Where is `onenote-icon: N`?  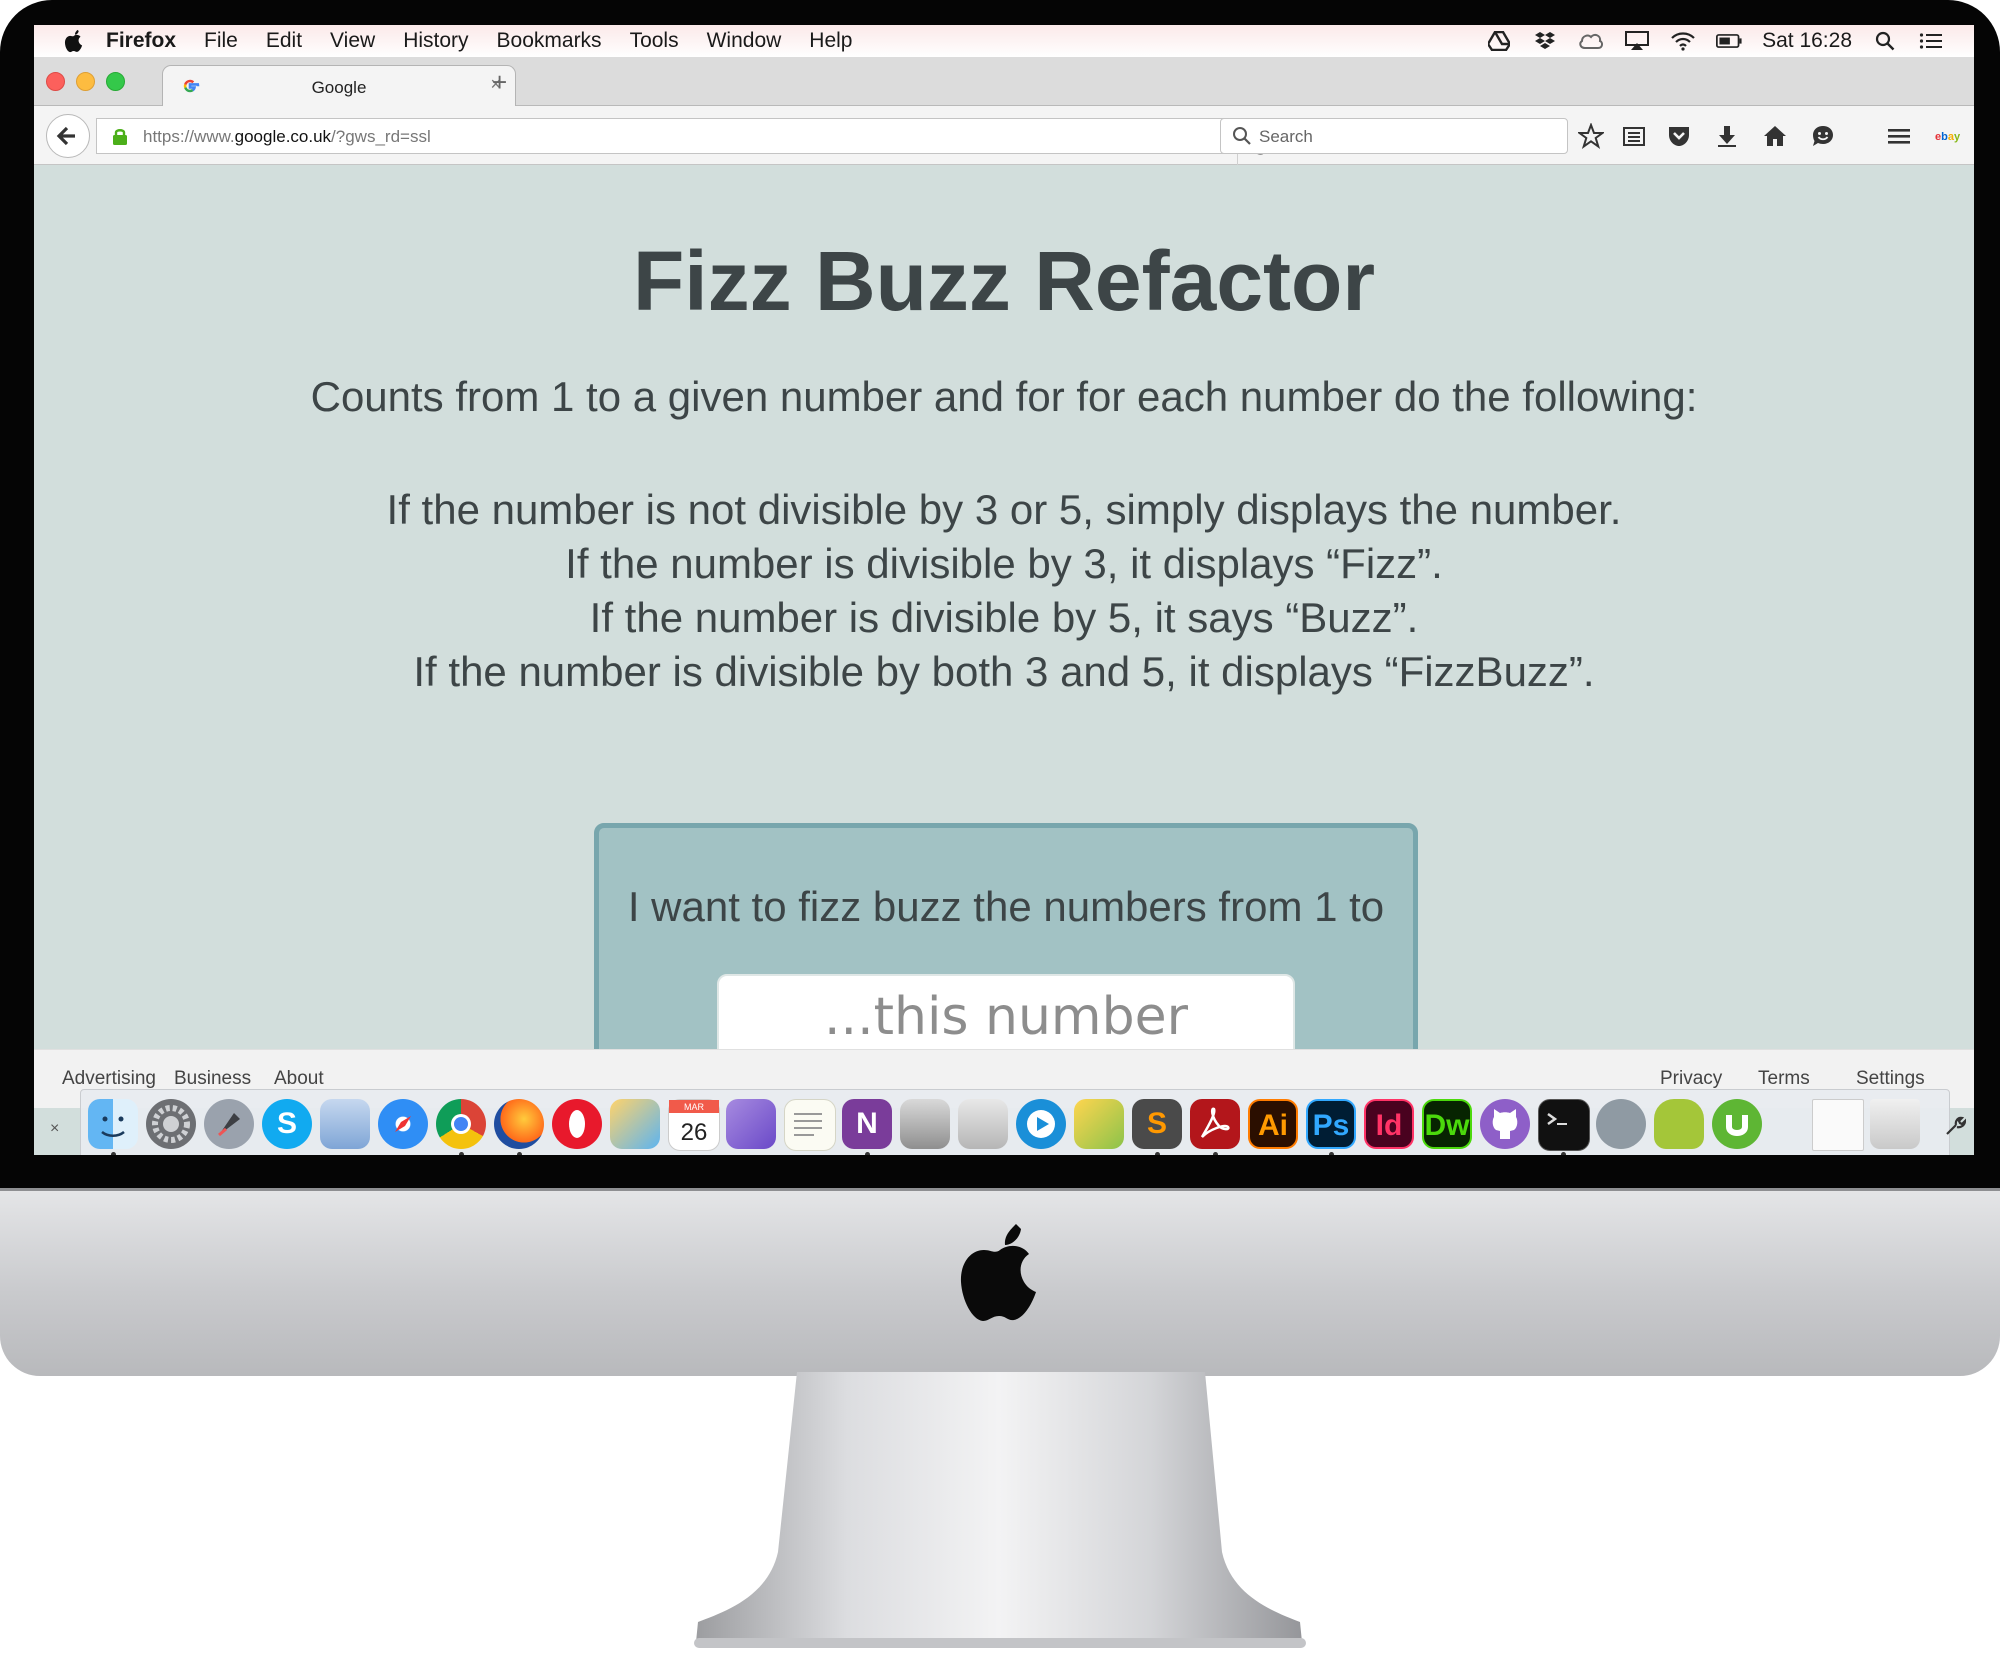
onenote-icon: N is located at coordinates (867, 1124).